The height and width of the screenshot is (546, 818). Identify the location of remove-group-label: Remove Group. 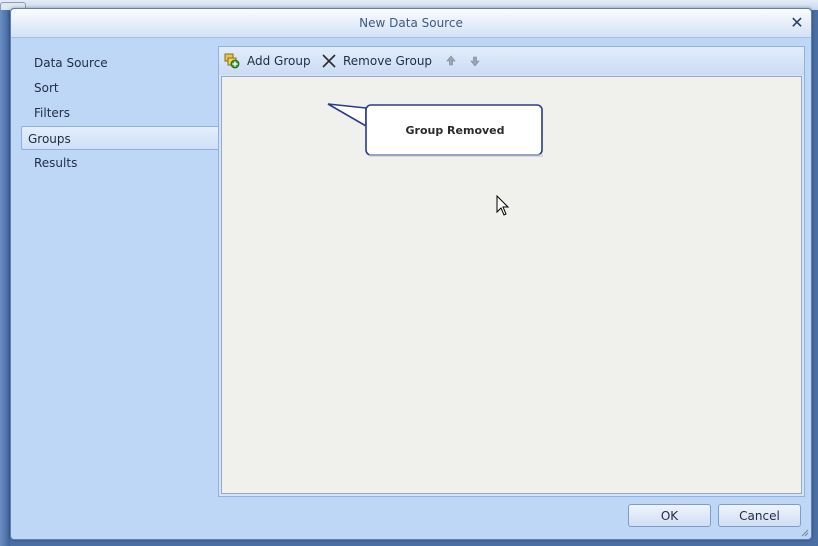
(388, 61).